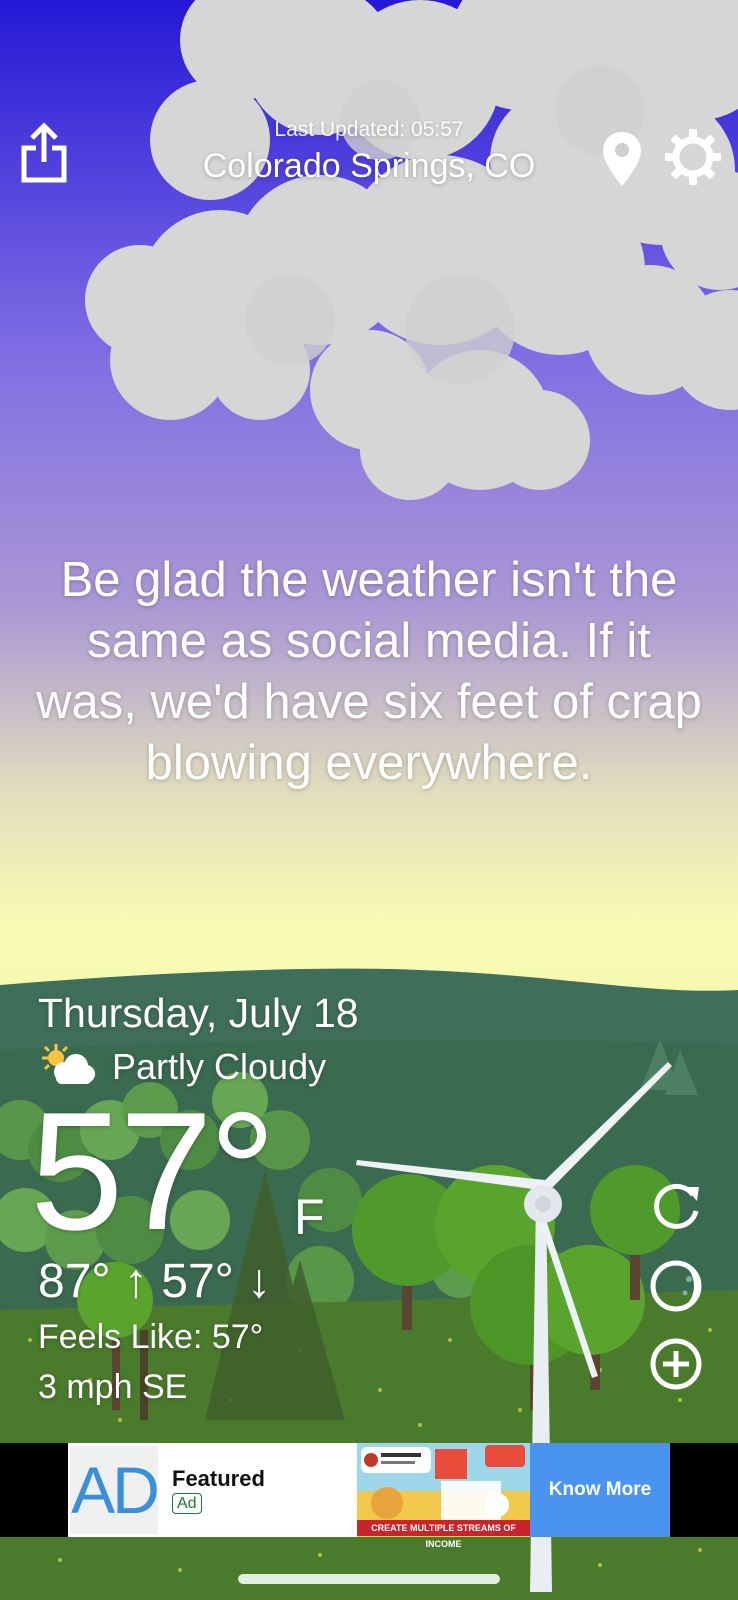 The height and width of the screenshot is (1600, 738). I want to click on wind-label: 3 mph SE, so click(113, 1387).